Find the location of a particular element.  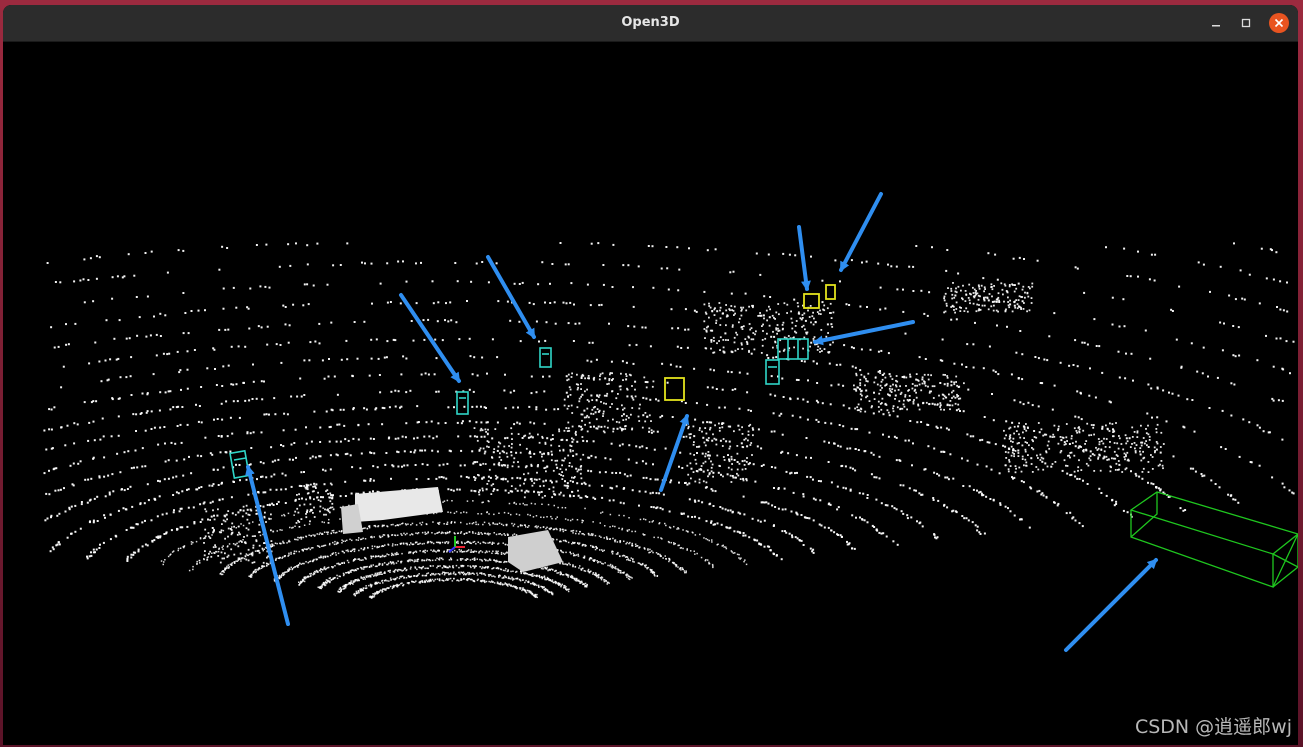

watermark: CSDN @逍遥郎wj is located at coordinates (1213, 727).